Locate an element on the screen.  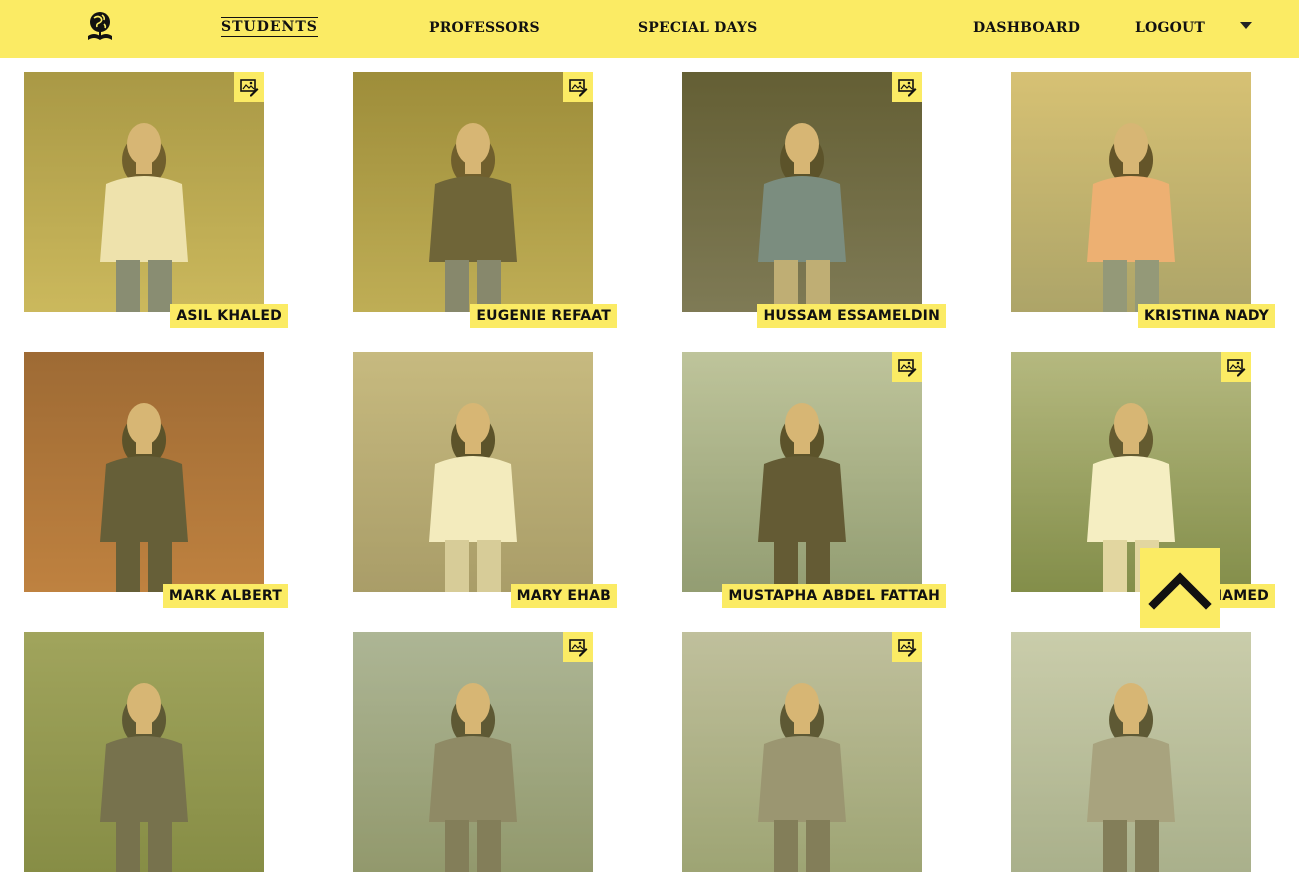
student-card: HUSSAM ESSAMELDIN is located at coordinates (814, 202).